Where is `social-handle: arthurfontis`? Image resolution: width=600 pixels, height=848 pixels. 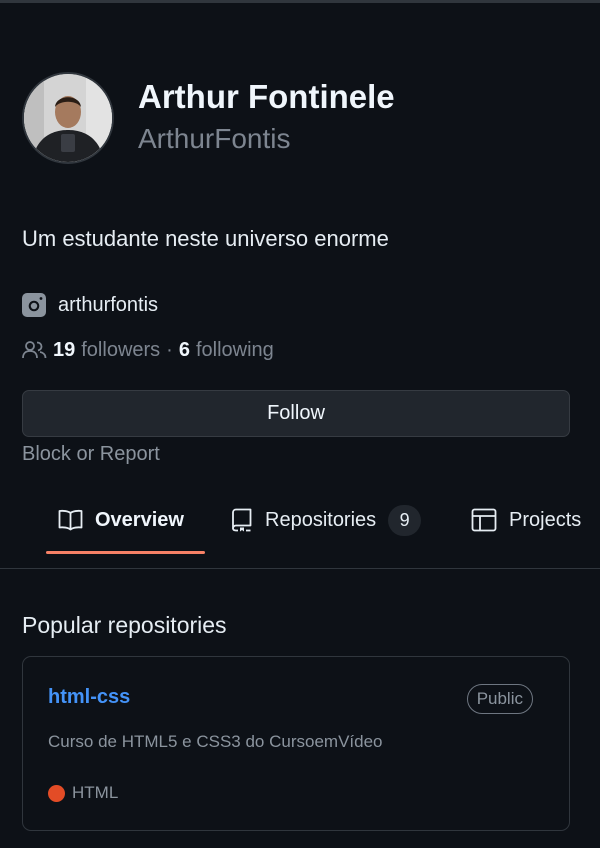
social-handle: arthurfontis is located at coordinates (108, 304).